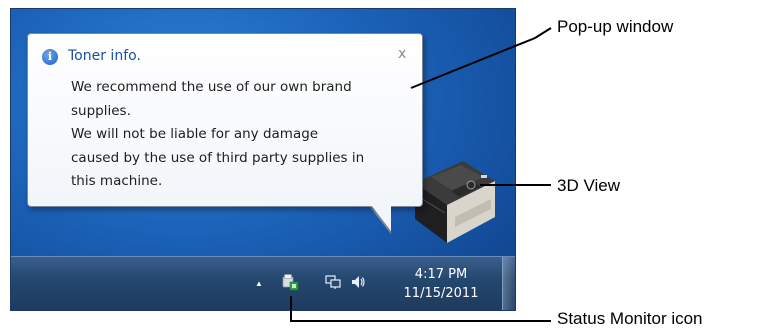 The image size is (773, 329). I want to click on annotation-status-monitor-icon: Status Monitor icon, so click(630, 318).